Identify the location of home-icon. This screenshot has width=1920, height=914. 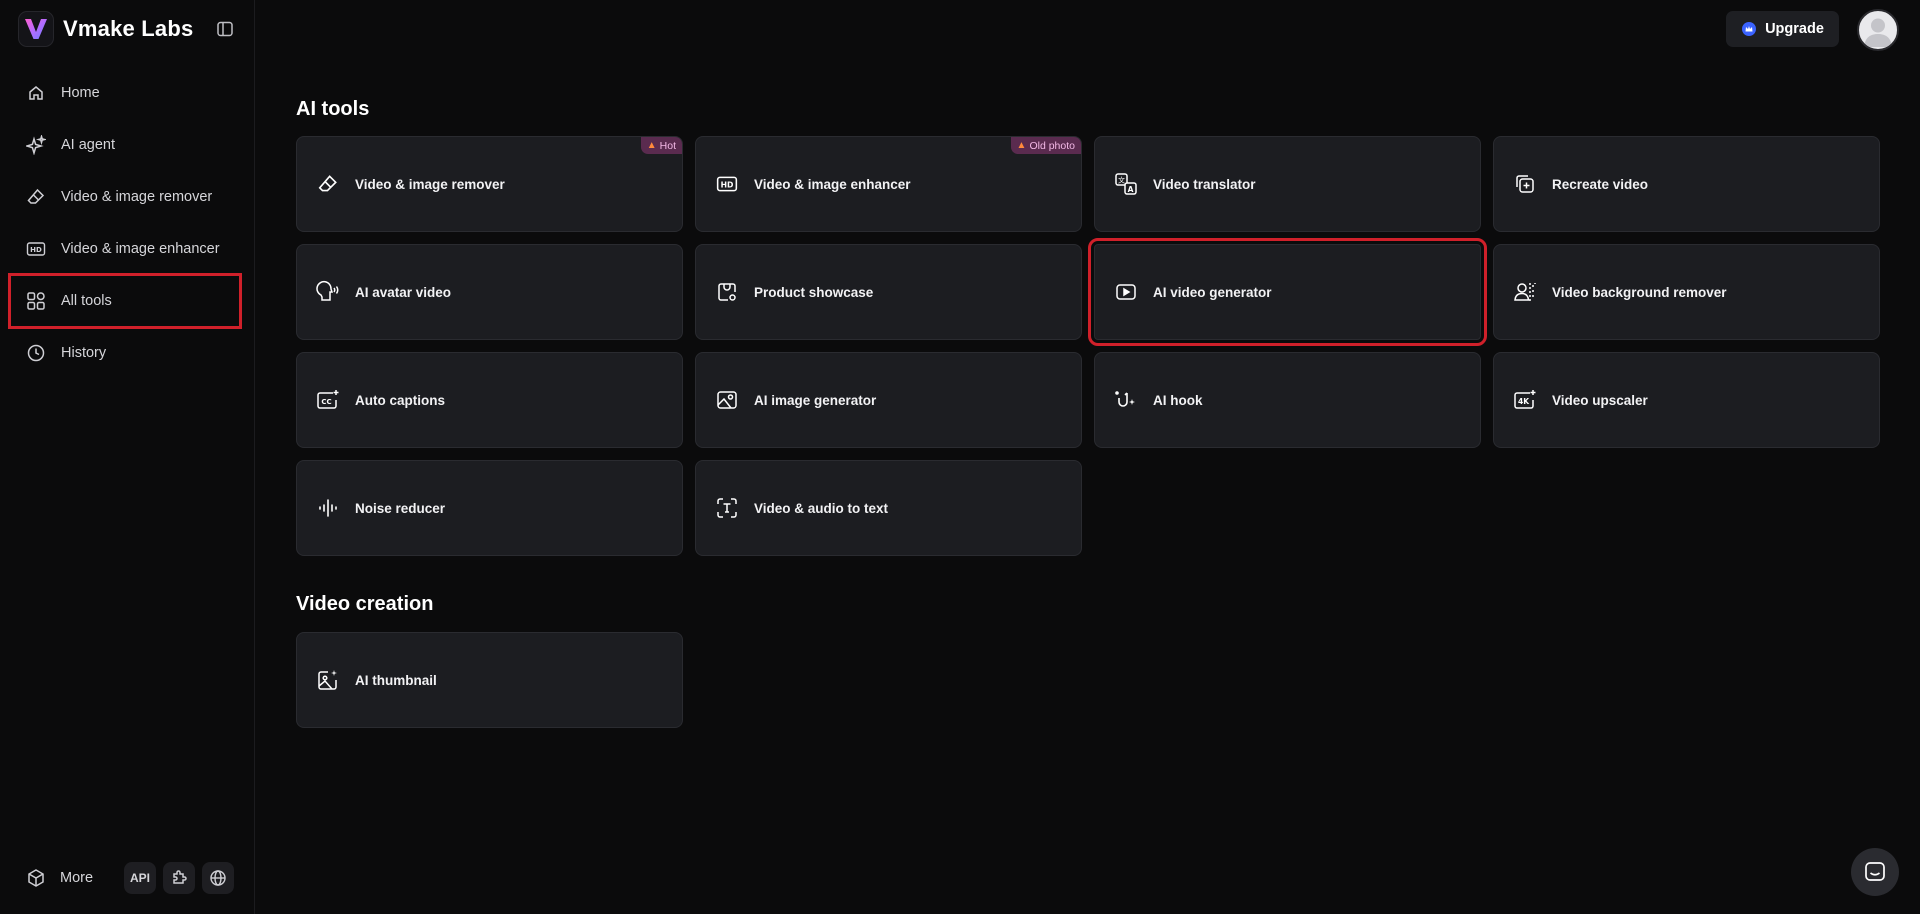
(36, 93).